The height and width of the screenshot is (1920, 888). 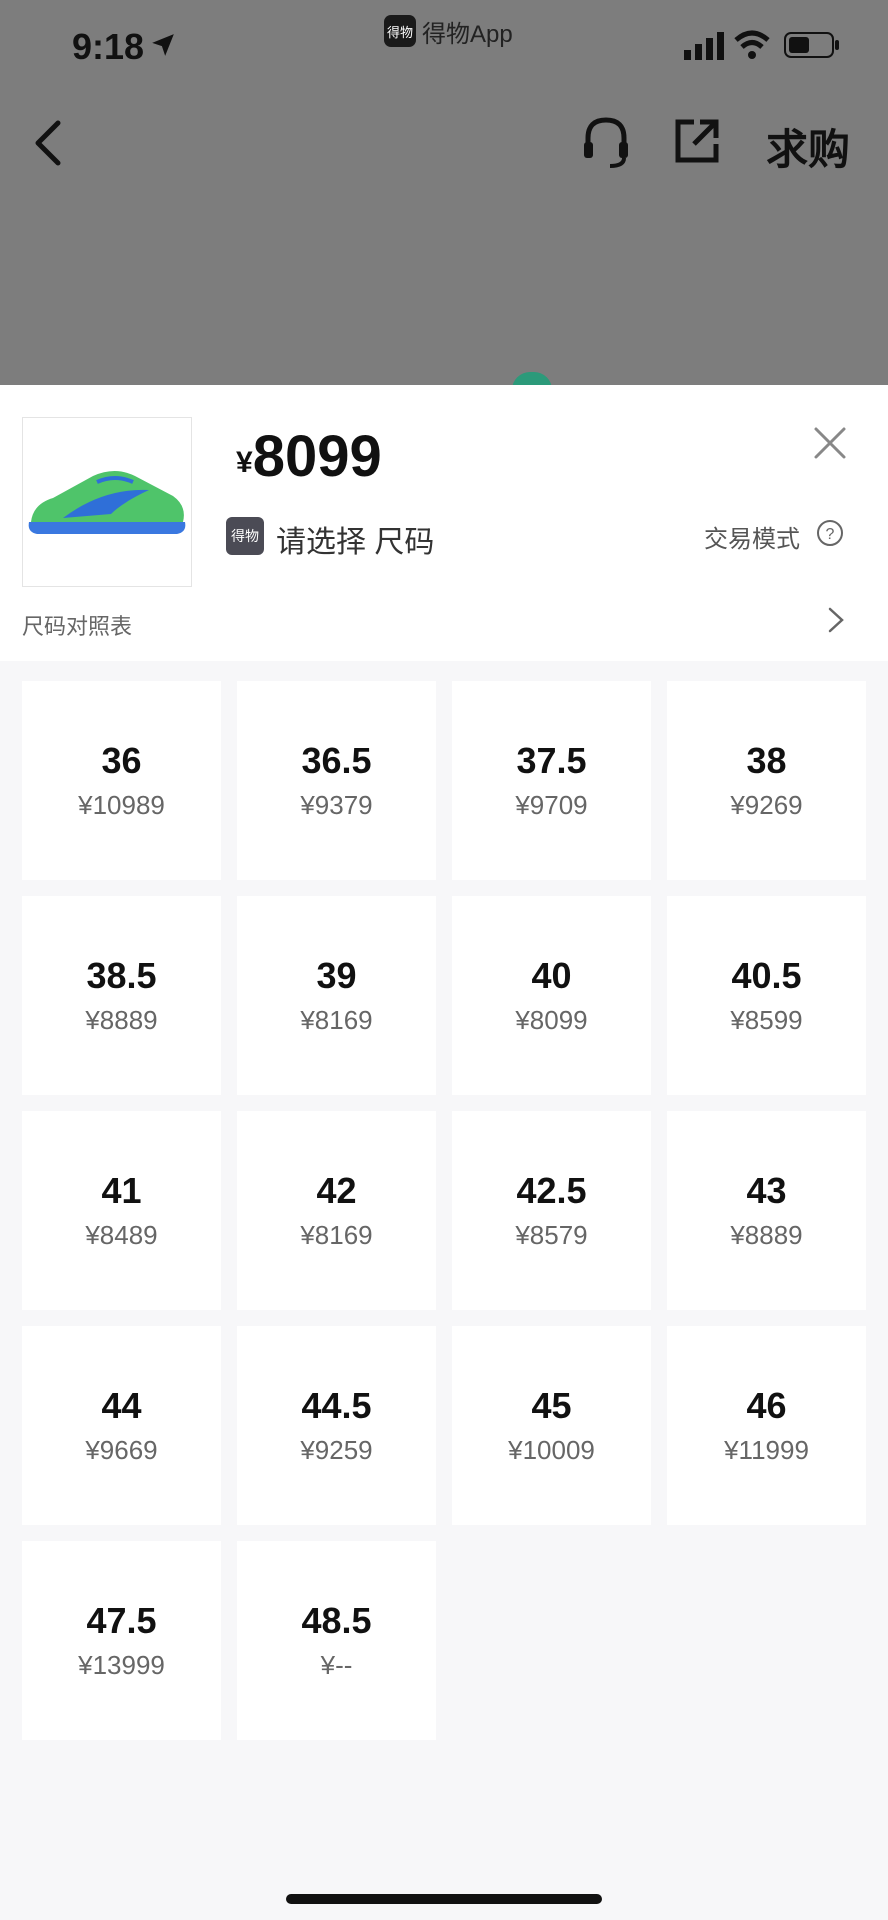 I want to click on size-label: 36.5, so click(x=336, y=760).